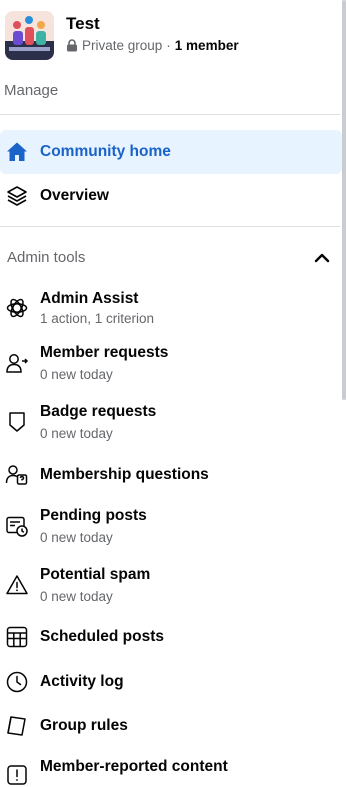 The image size is (347, 787). I want to click on nav-community-home: Community home, so click(171, 152).